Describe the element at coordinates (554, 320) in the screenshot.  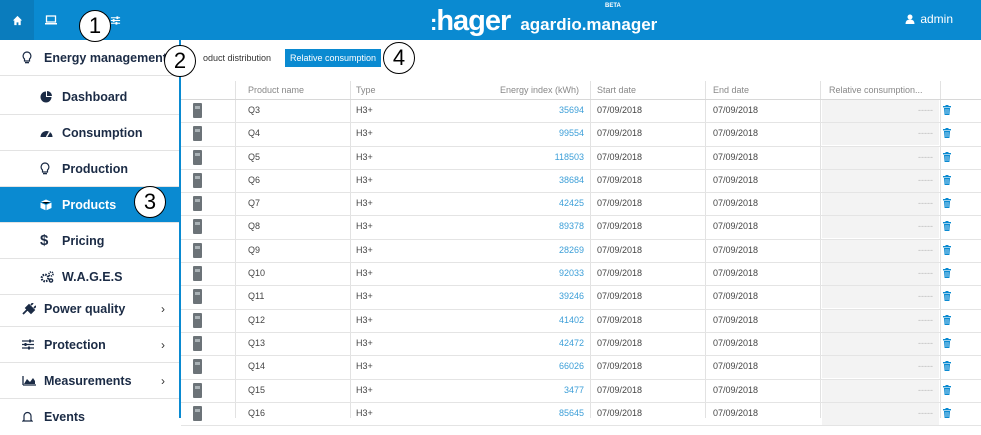
I see `energy-index-link: 41402` at that location.